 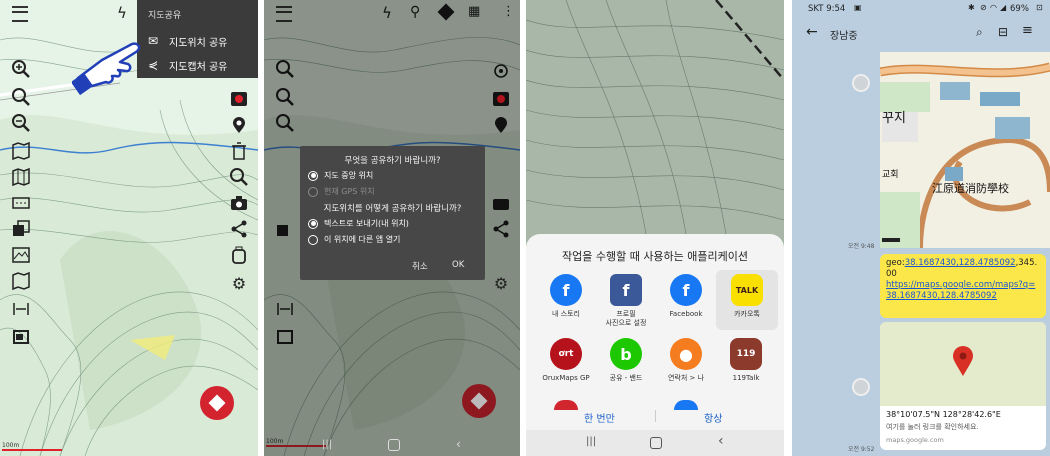 I want to click on search-icon: ⌕, so click(x=979, y=32).